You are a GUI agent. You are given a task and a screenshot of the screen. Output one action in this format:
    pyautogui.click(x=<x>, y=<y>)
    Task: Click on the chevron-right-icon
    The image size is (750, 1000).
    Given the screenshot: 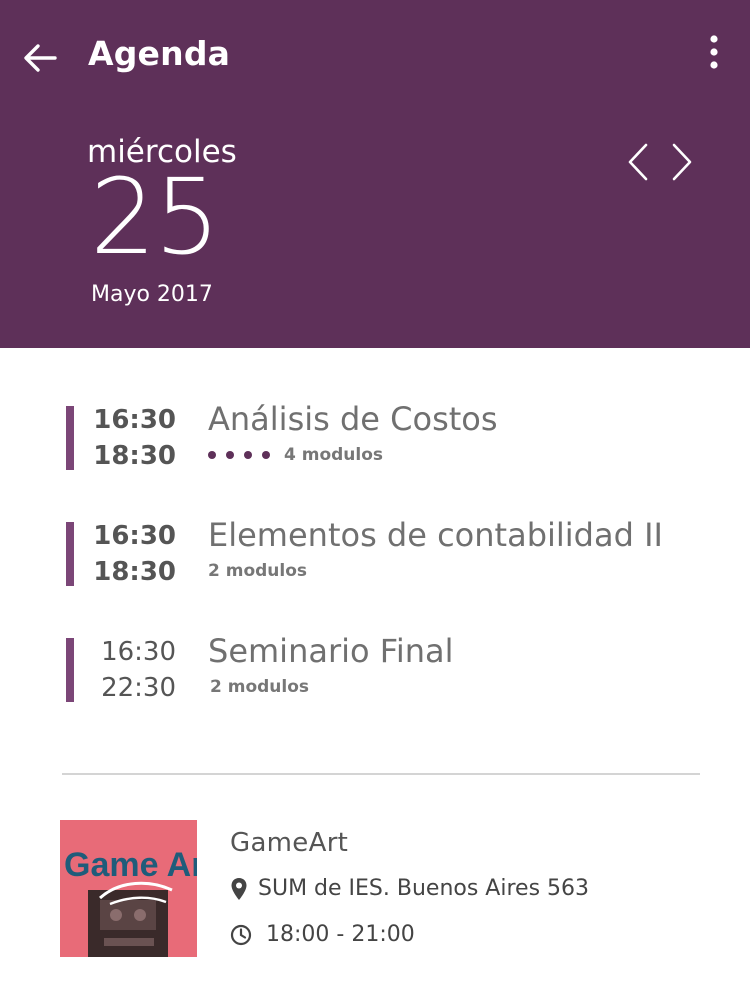 What is the action you would take?
    pyautogui.click(x=682, y=162)
    